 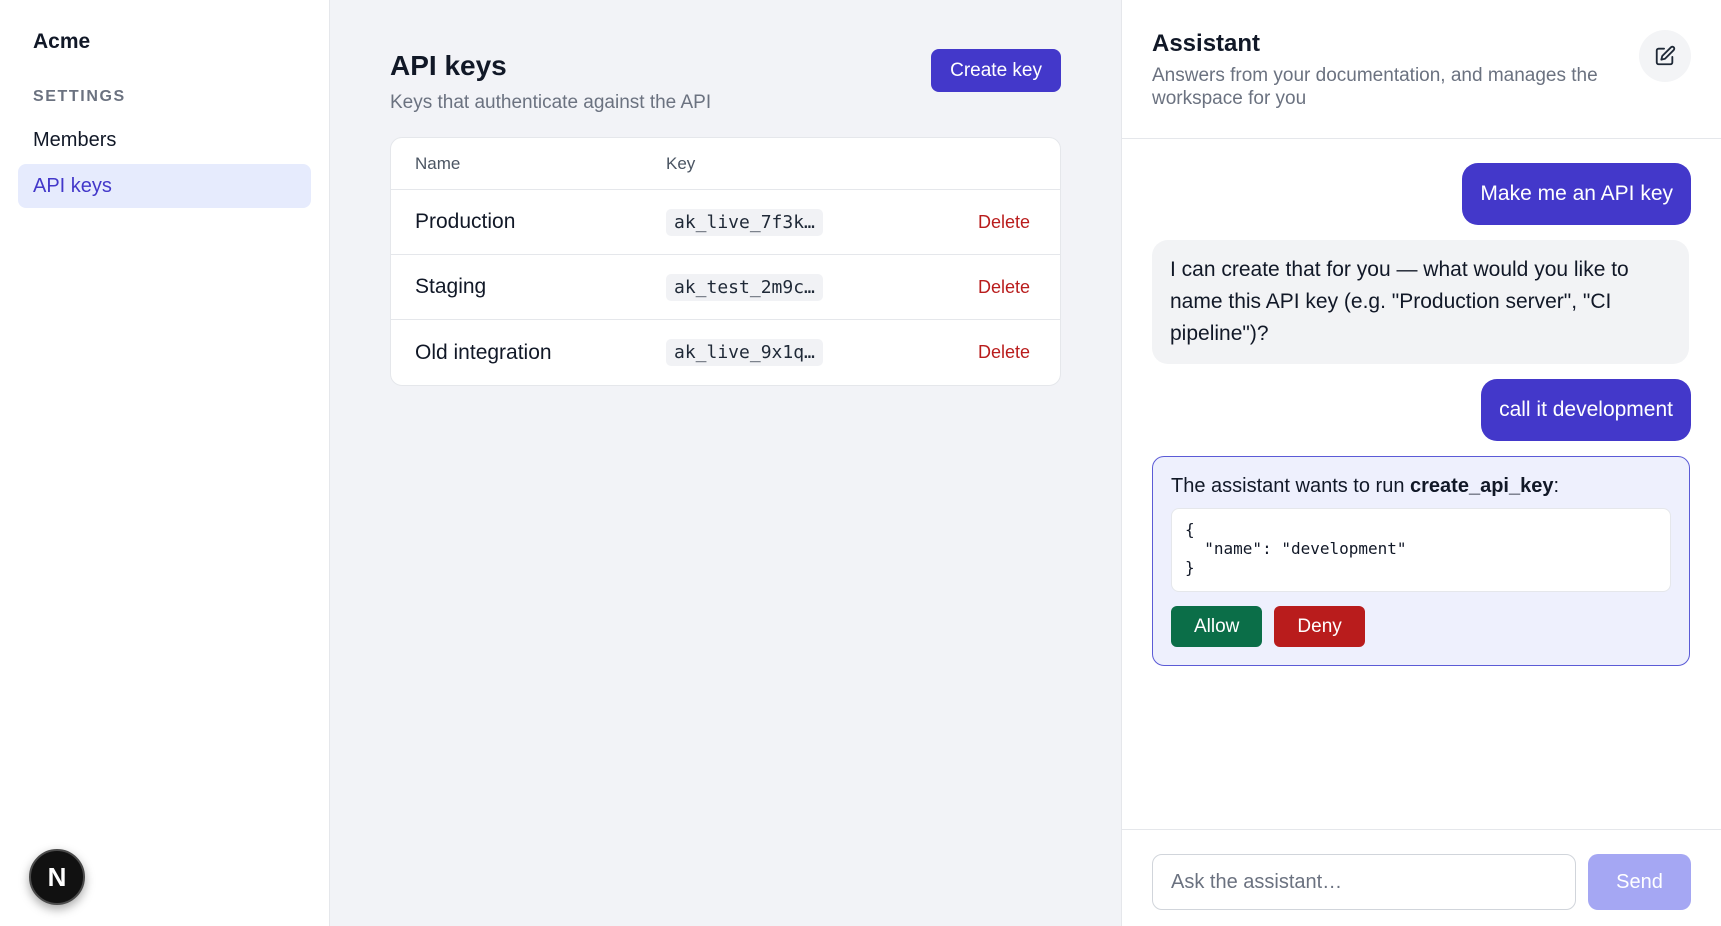 What do you see at coordinates (1586, 410) in the screenshot?
I see `user-message: call it development` at bounding box center [1586, 410].